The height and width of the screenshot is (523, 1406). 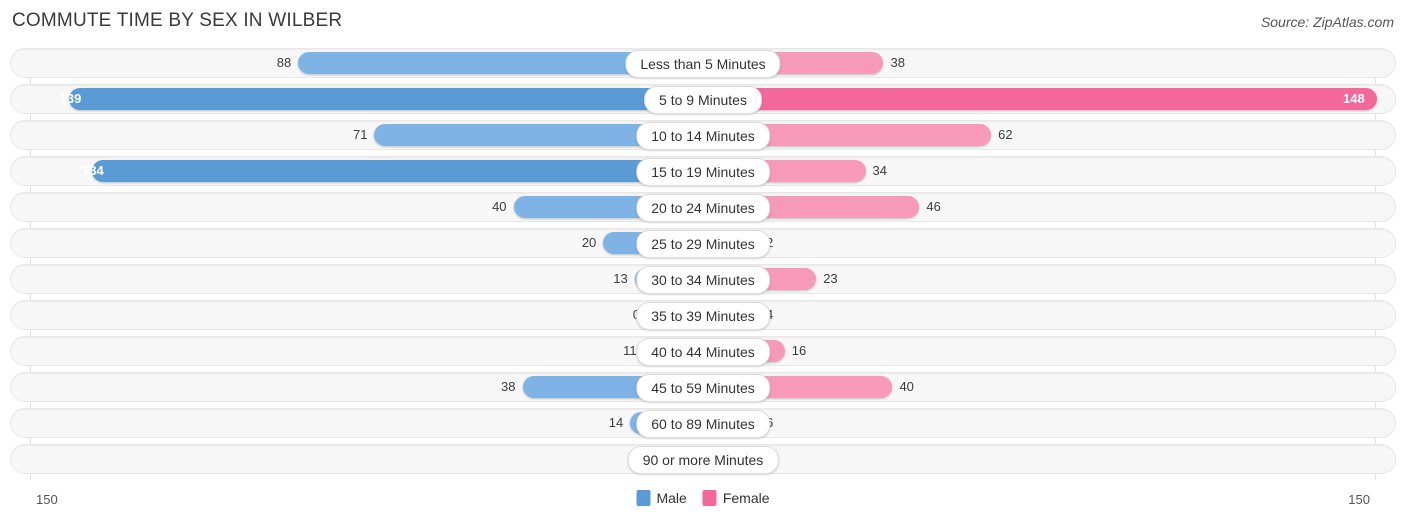 I want to click on table-row: 3090 or more Minutes, so click(x=703, y=459).